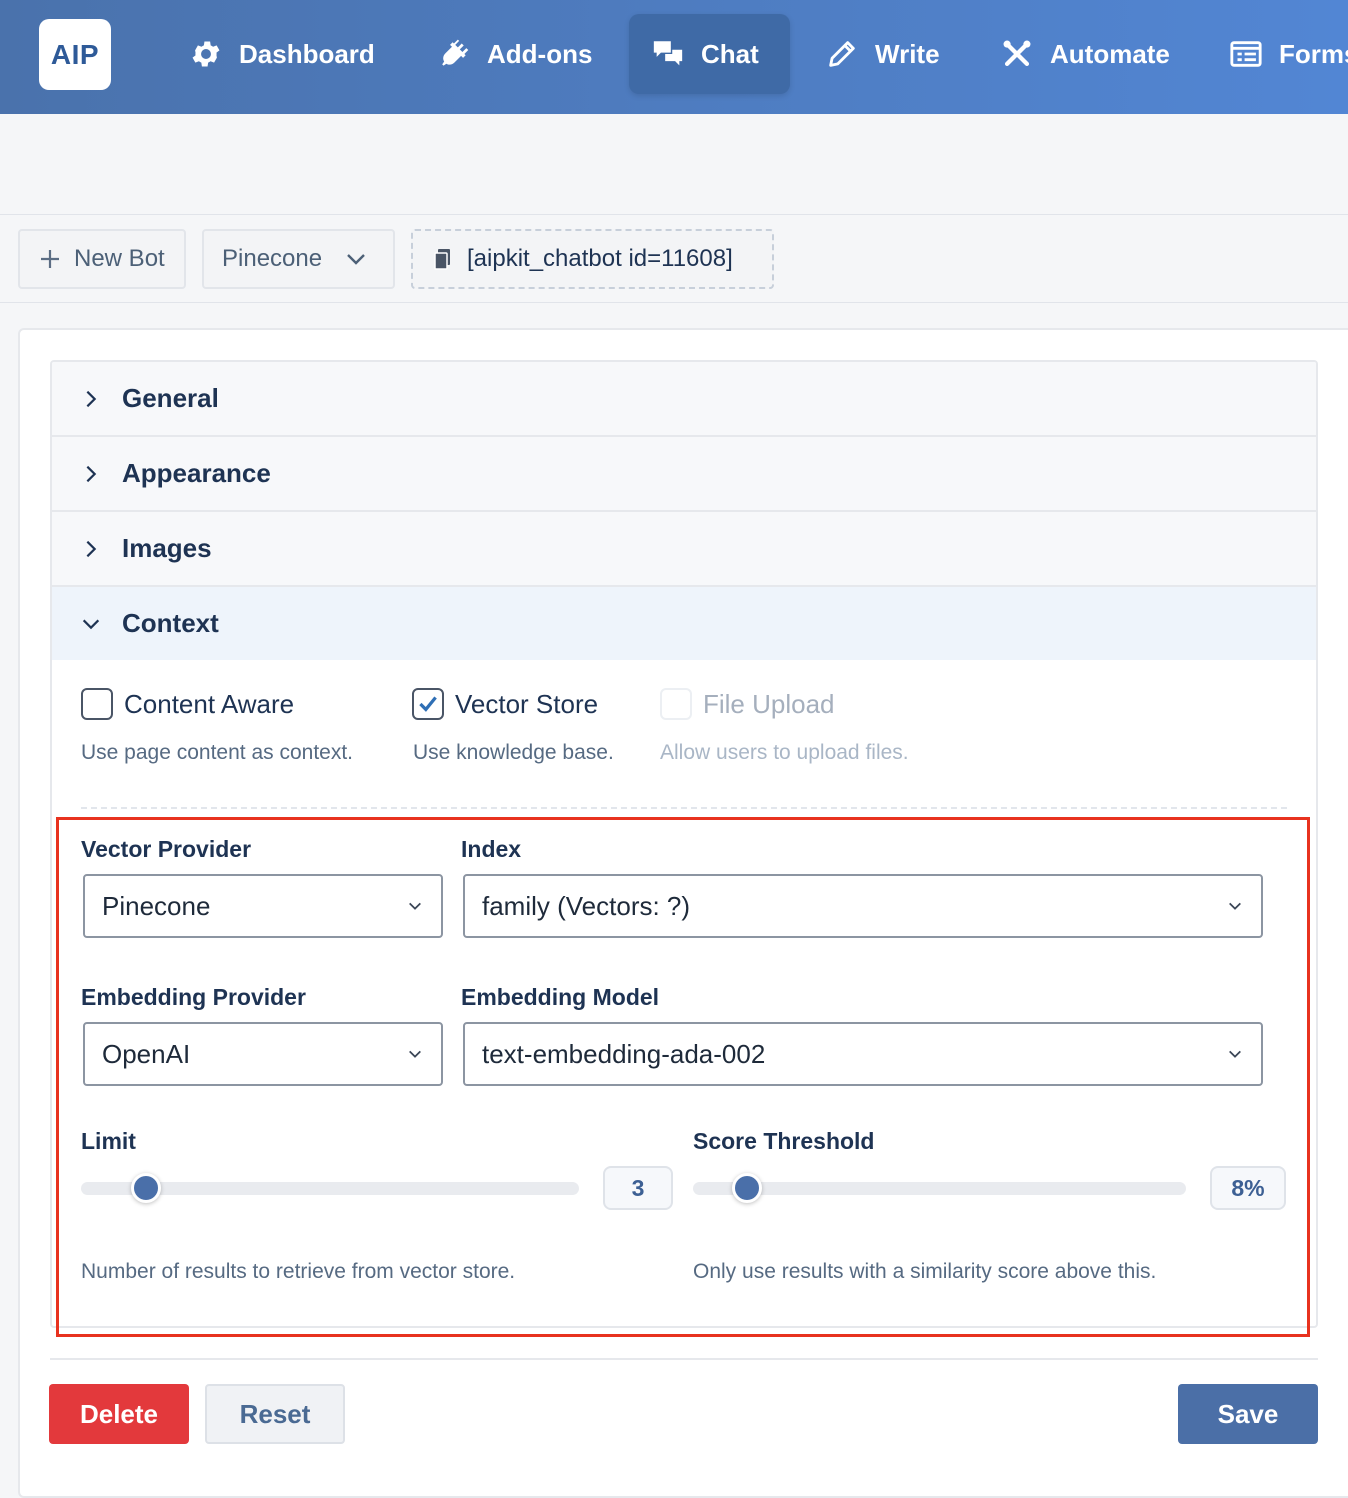 This screenshot has width=1348, height=1498. I want to click on nav-automate: Automate, so click(1085, 54).